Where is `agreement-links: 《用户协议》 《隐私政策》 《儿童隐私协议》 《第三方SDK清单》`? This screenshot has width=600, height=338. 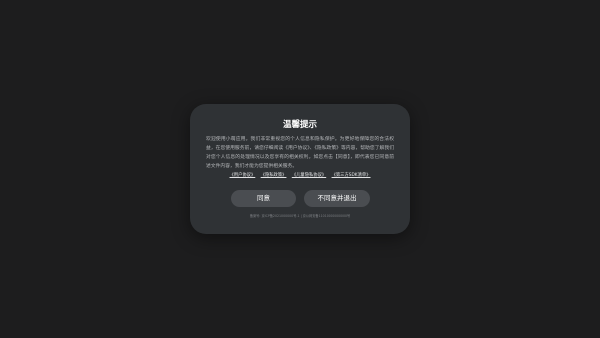
agreement-links: 《用户协议》 《隐私政策》 《儿童隐私协议》 《第三方SDK清单》 is located at coordinates (300, 176).